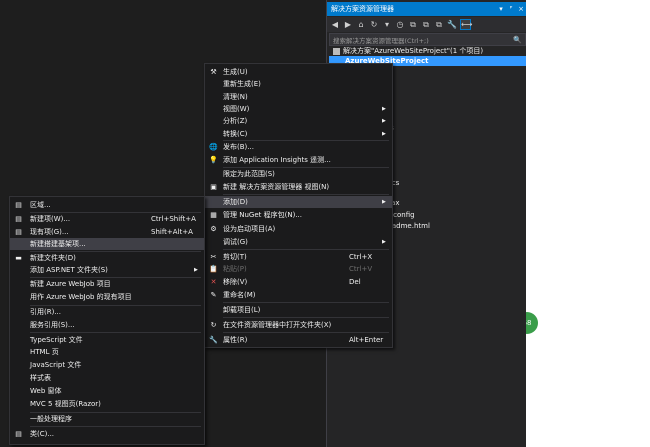  I want to click on menu-item: 🔧 属性(R) Alt+Enter, so click(298, 340).